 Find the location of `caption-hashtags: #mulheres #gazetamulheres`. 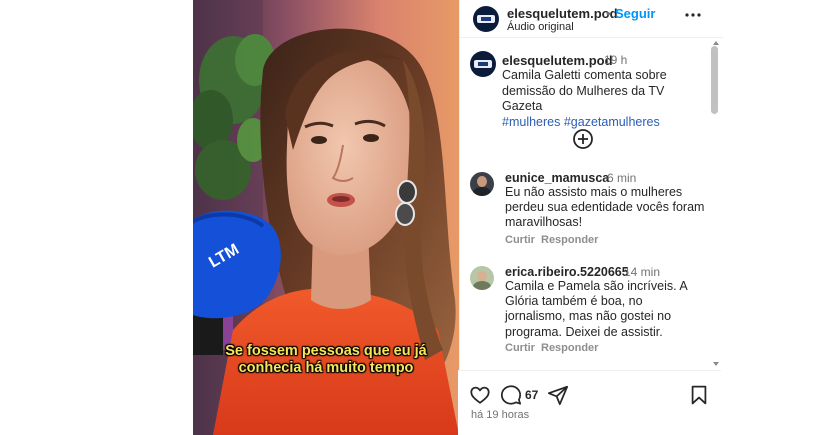

caption-hashtags: #mulheres #gazetamulheres is located at coordinates (581, 122).